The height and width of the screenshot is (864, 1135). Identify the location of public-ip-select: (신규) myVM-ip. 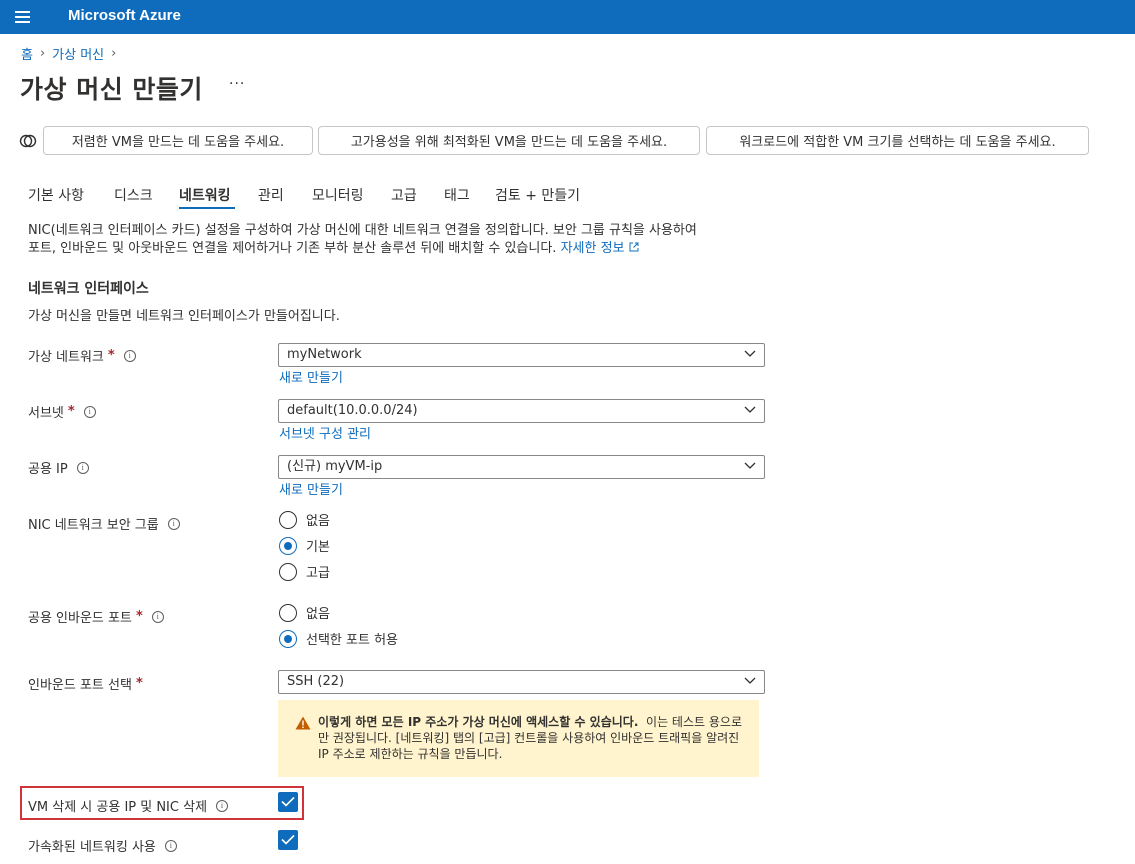
(521, 467).